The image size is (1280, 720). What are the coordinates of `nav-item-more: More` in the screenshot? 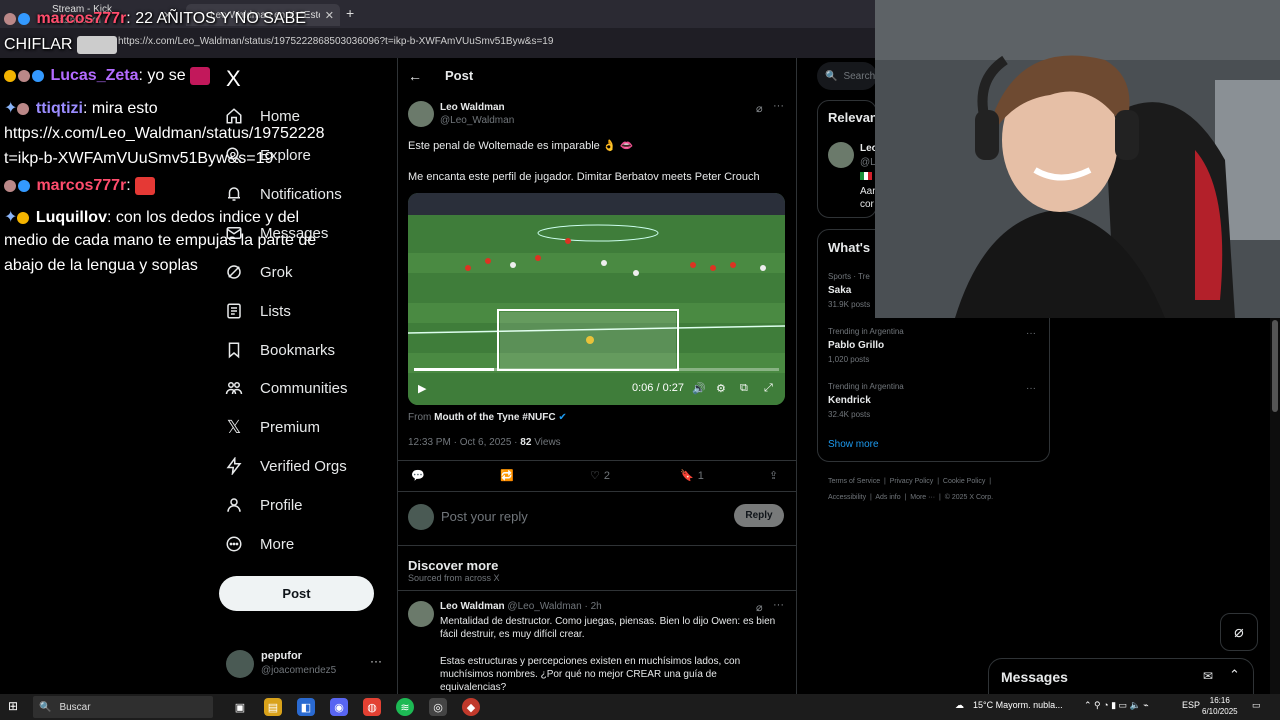 It's located at (259, 544).